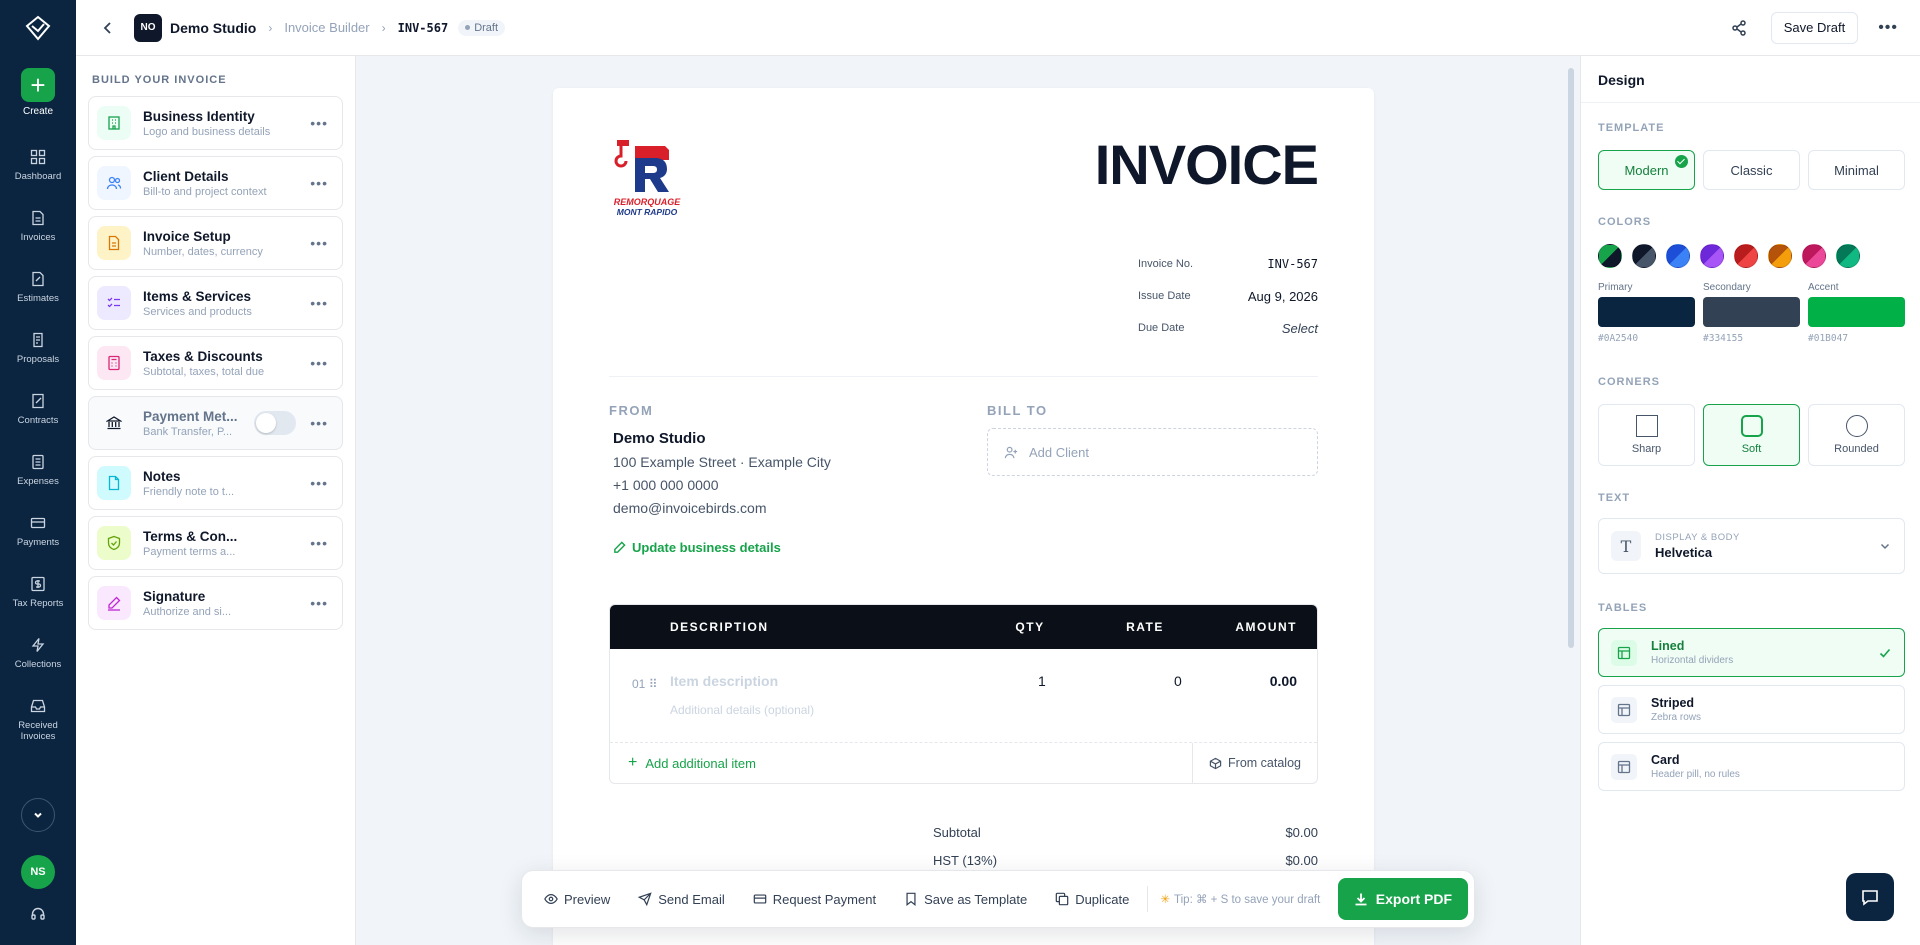  Describe the element at coordinates (1178, 681) in the screenshot. I see `item-rate-input: 0` at that location.